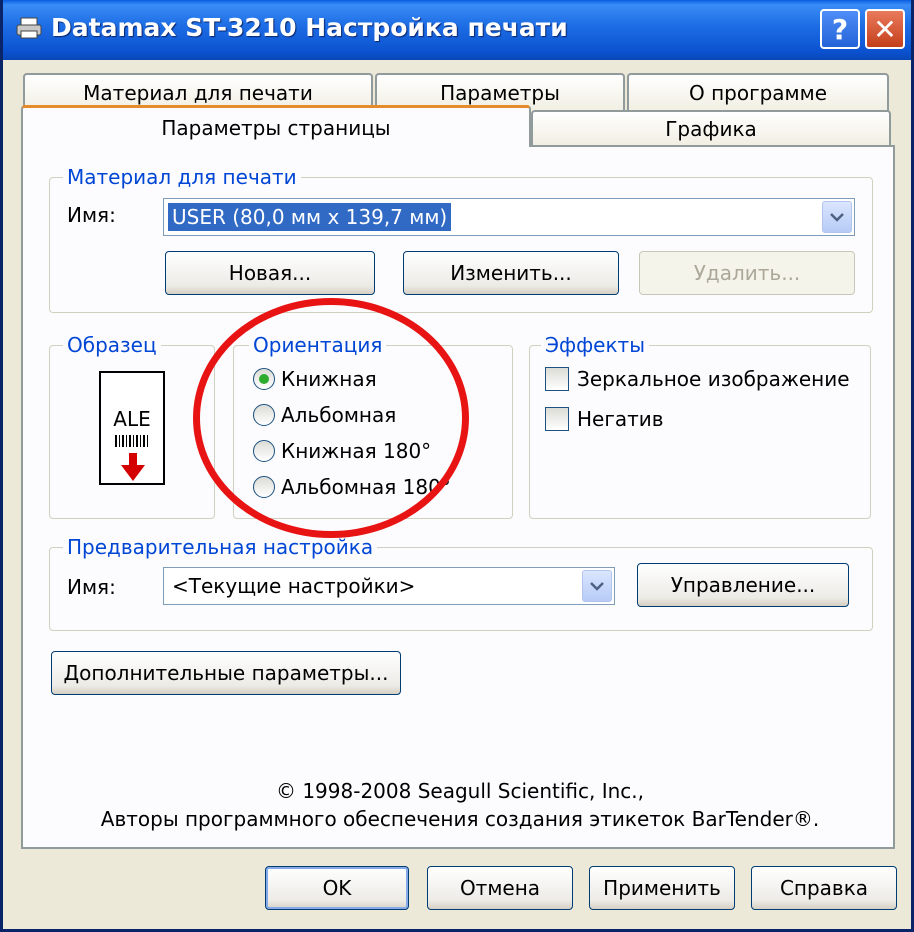 This screenshot has height=932, width=914. I want to click on tab-label: Параметры страницы, so click(276, 127).